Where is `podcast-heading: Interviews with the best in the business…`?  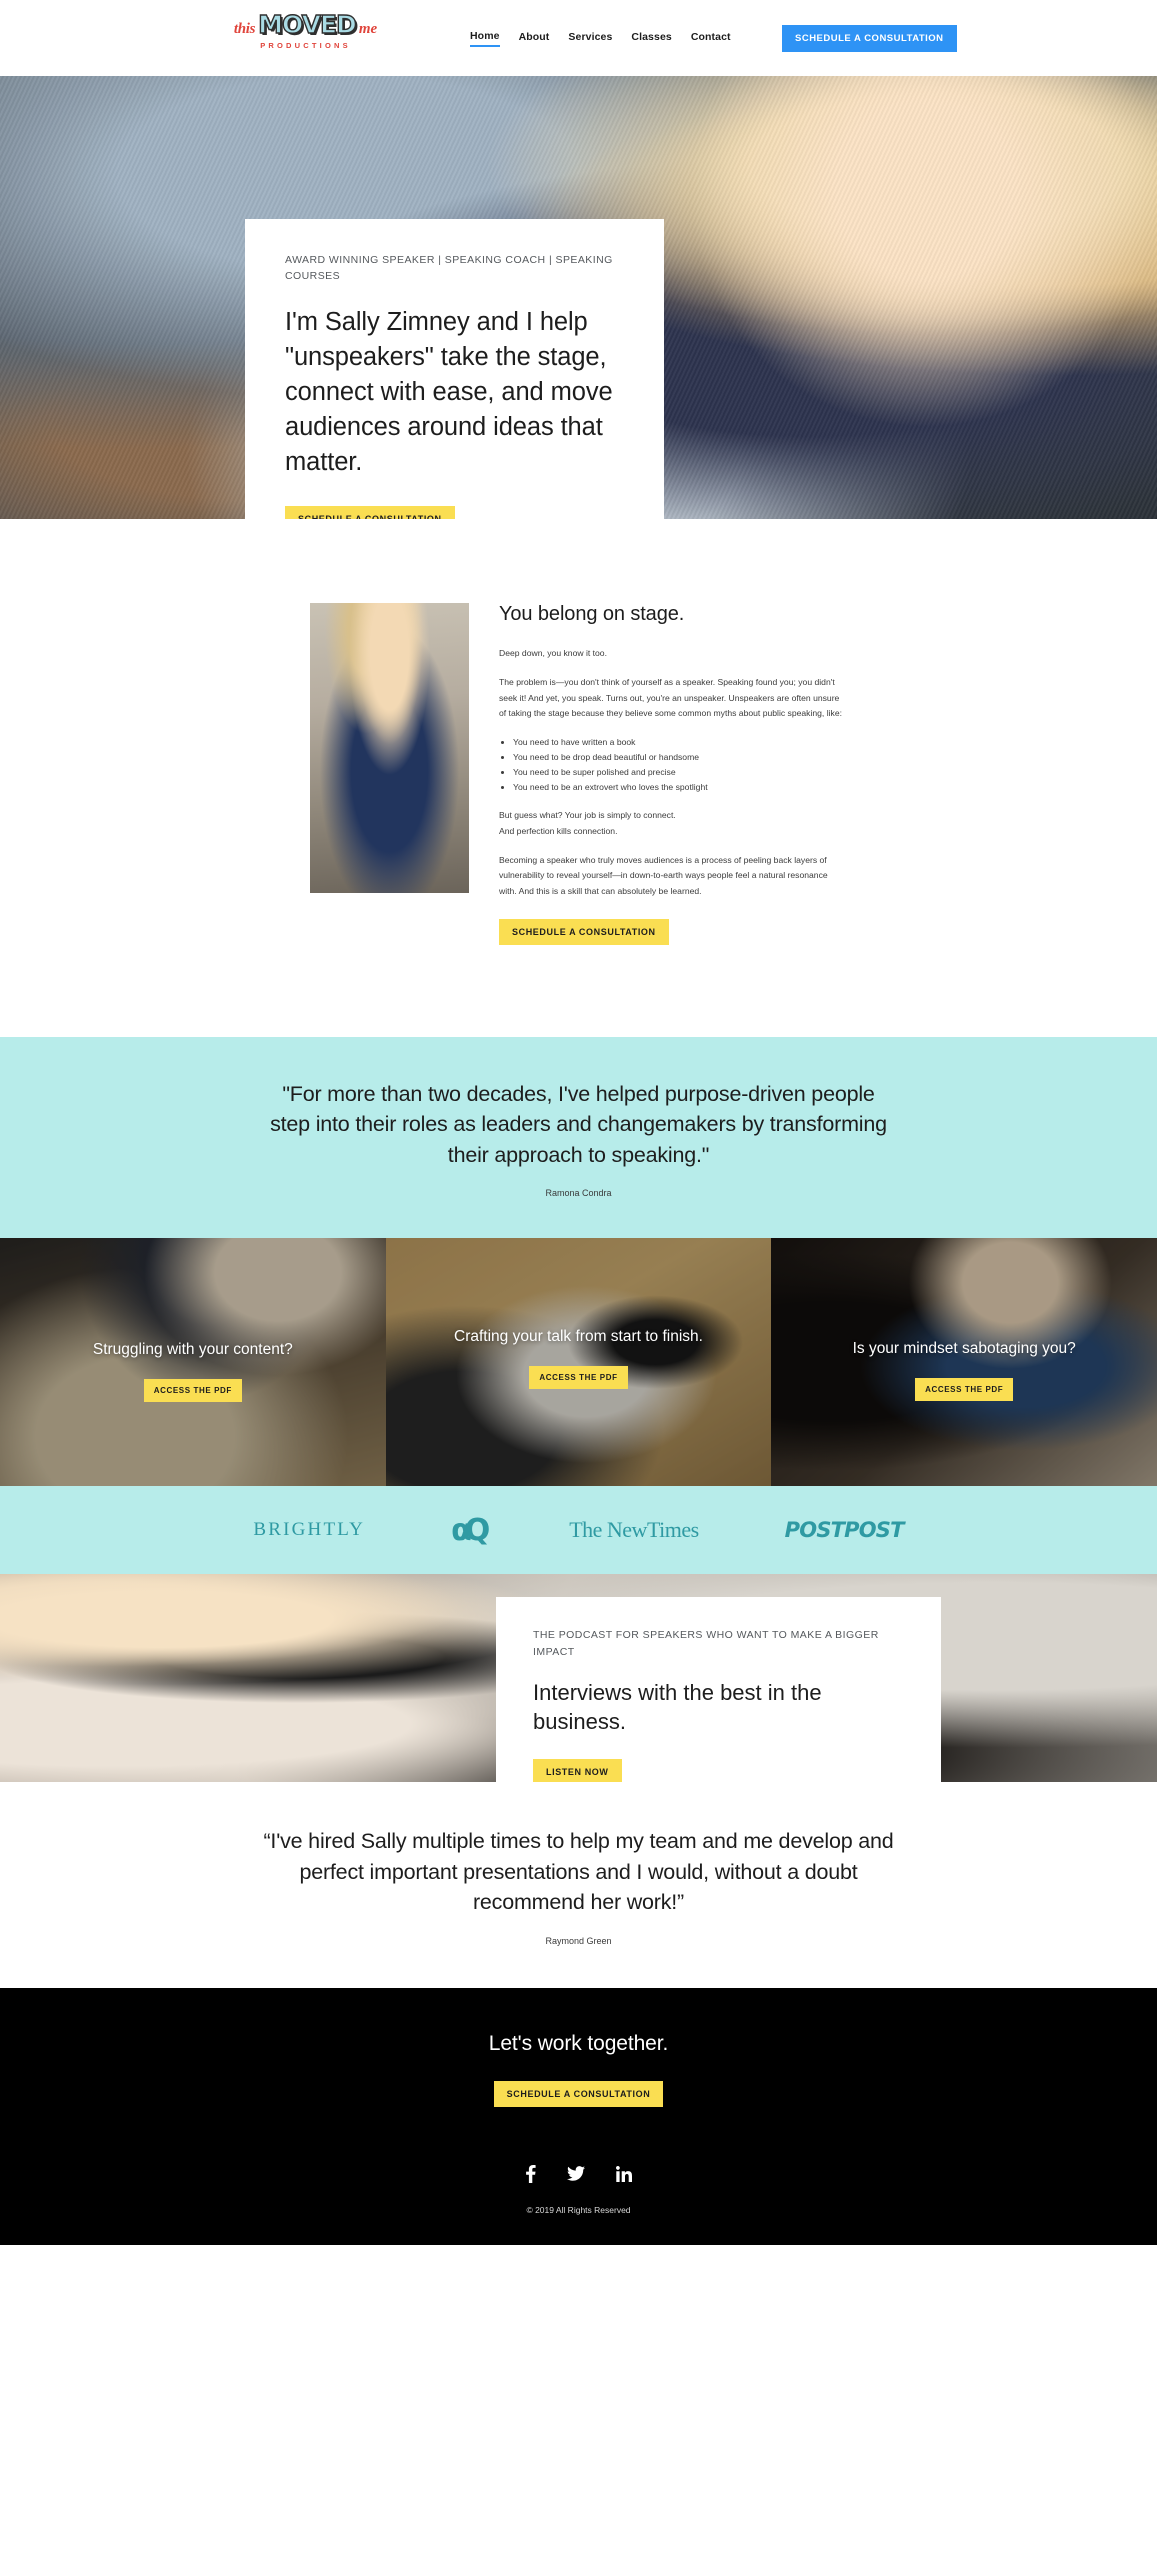 podcast-heading: Interviews with the best in the business… is located at coordinates (677, 1707).